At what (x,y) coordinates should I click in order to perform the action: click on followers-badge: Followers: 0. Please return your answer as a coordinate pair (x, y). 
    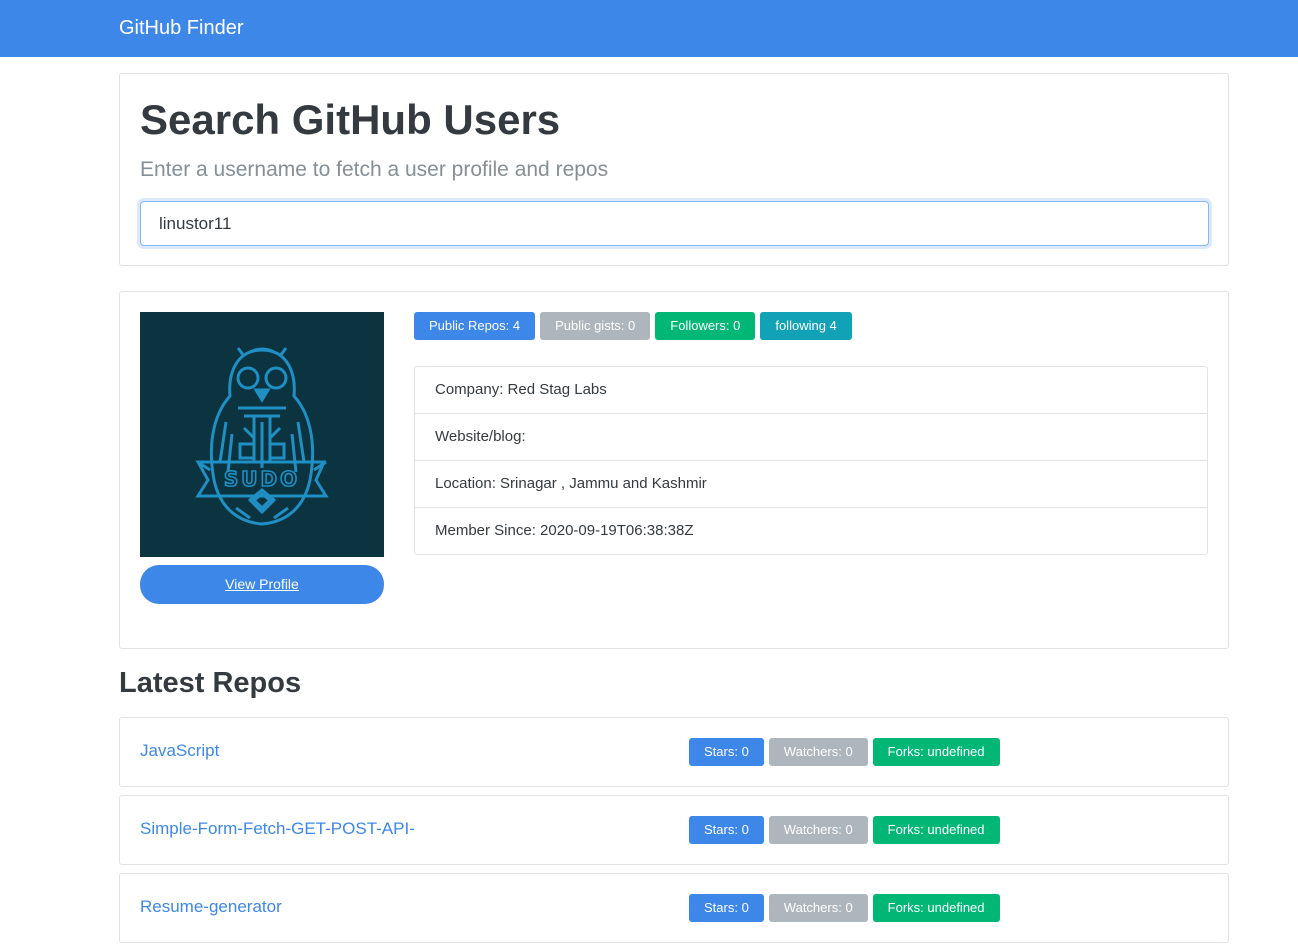
    Looking at the image, I should click on (705, 326).